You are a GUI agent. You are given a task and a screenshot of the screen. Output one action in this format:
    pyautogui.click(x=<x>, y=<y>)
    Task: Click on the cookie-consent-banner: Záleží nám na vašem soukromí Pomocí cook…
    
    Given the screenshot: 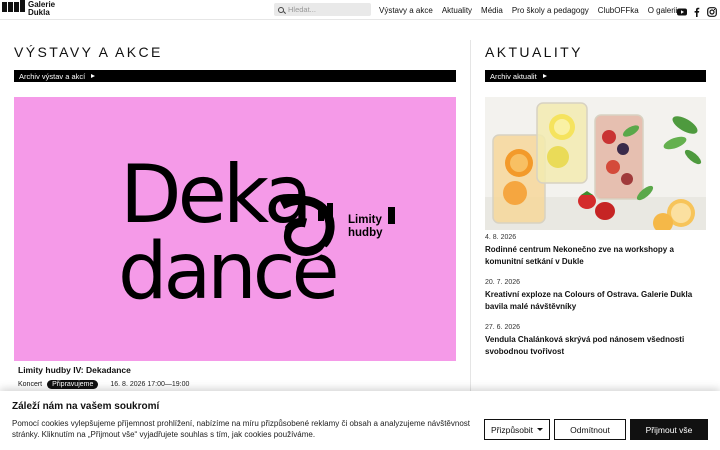 What is the action you would take?
    pyautogui.click(x=360, y=420)
    